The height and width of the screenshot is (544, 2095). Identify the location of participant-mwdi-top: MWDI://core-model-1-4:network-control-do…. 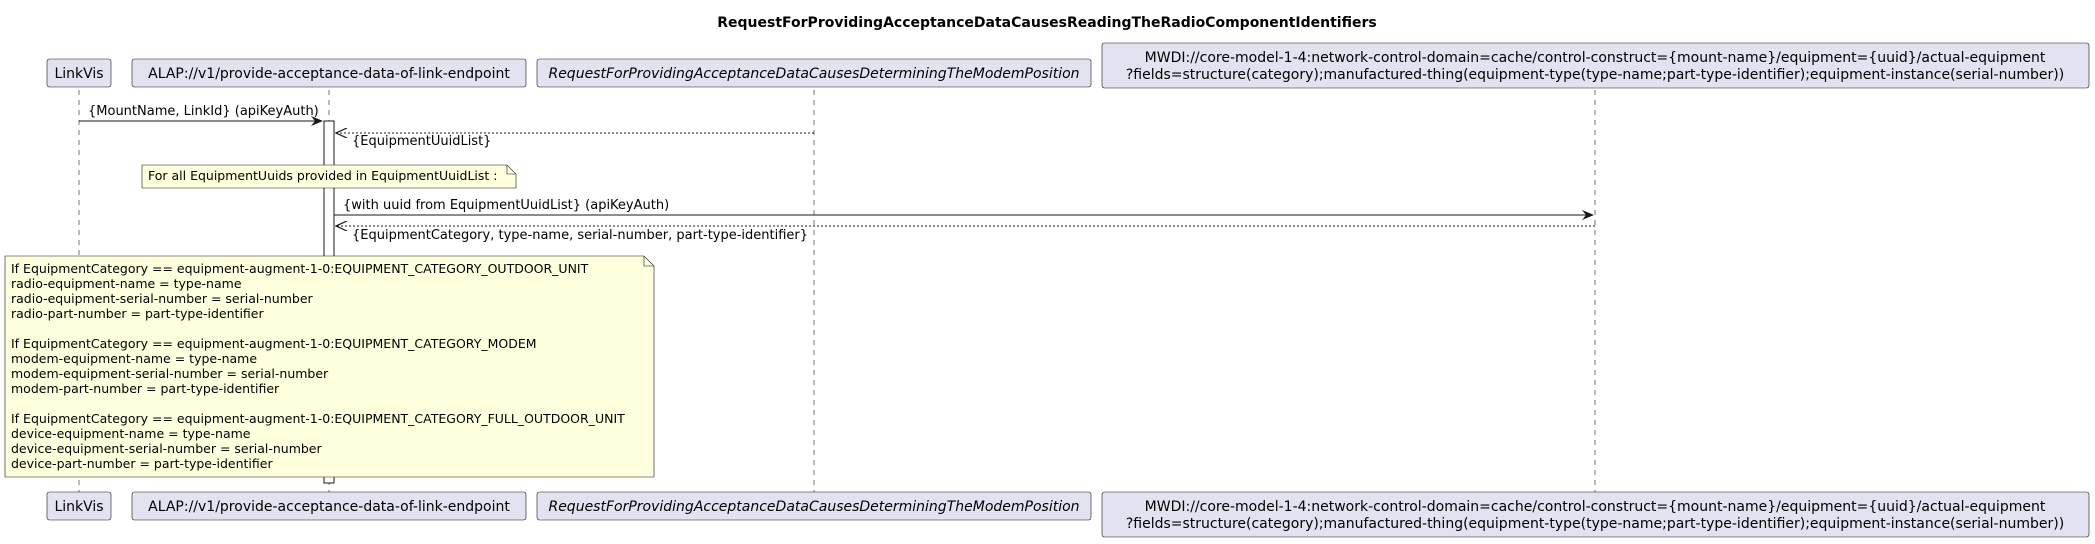
(1595, 65).